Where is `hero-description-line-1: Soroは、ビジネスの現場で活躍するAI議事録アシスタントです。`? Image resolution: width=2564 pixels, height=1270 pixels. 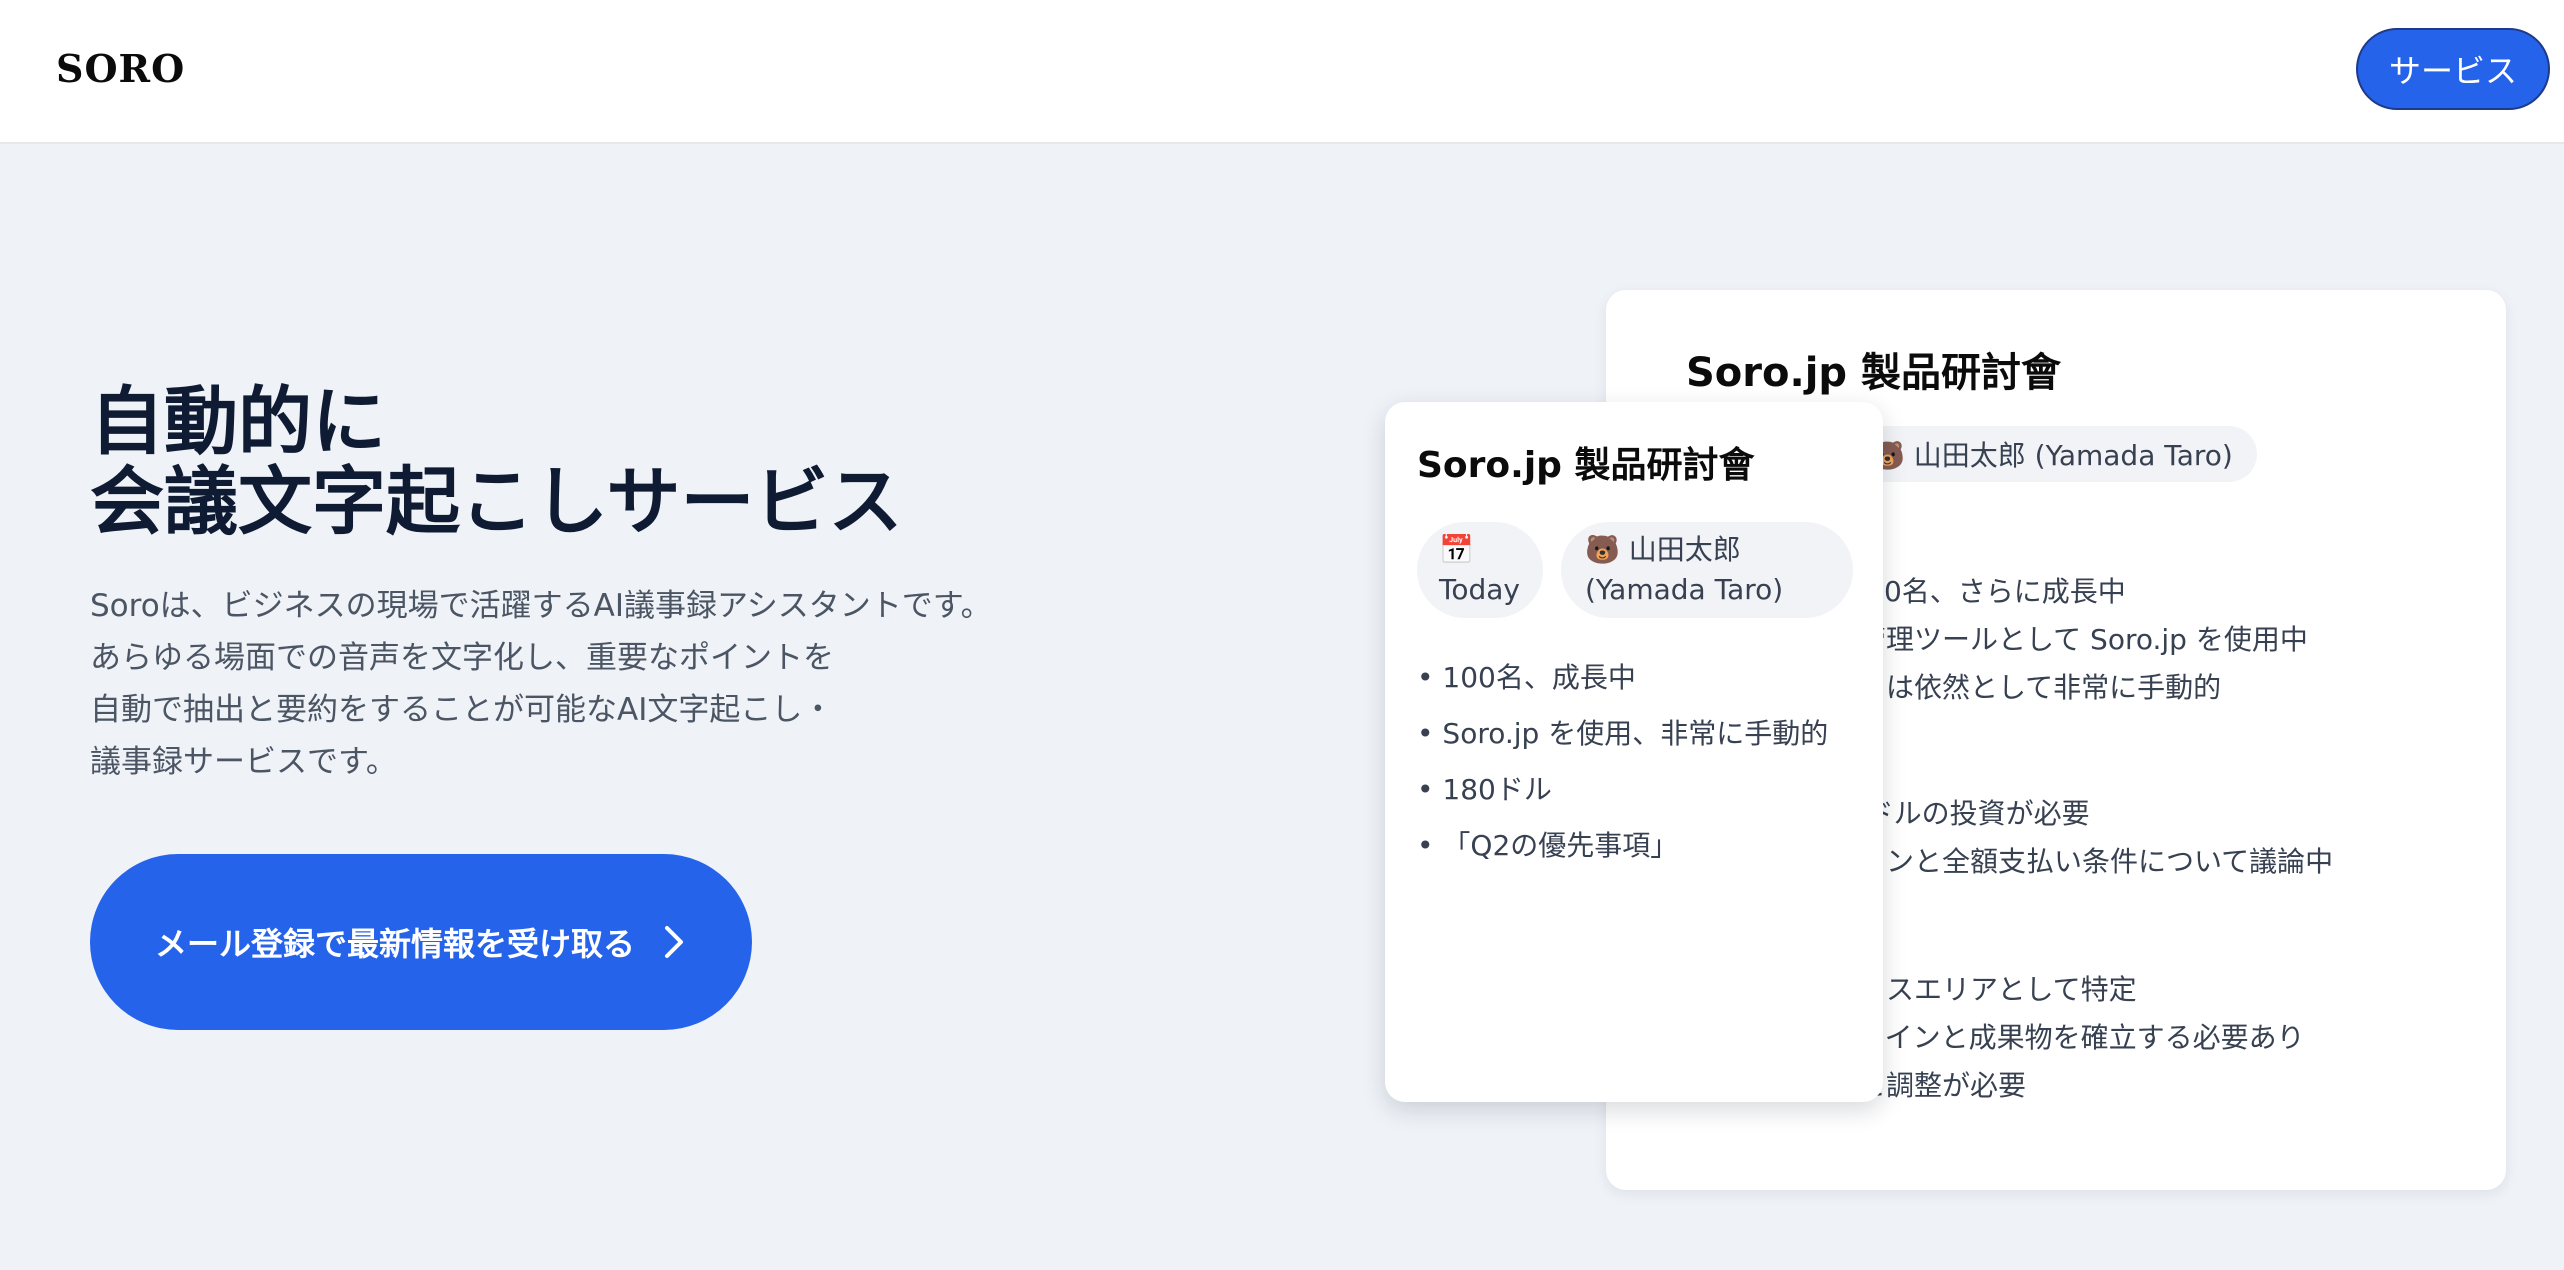 hero-description-line-1: Soroは、ビジネスの現場で活躍するAI議事録アシスタントです。 is located at coordinates (541, 606).